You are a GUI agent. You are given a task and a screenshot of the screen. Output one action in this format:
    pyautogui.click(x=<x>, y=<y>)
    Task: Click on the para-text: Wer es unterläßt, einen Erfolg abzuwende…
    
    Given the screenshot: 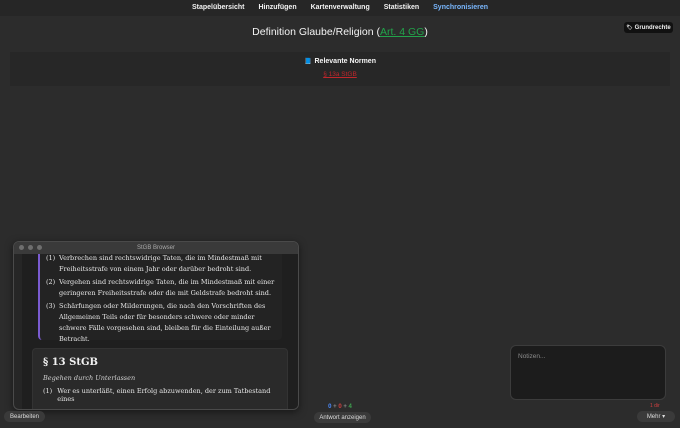 What is the action you would take?
    pyautogui.click(x=164, y=395)
    